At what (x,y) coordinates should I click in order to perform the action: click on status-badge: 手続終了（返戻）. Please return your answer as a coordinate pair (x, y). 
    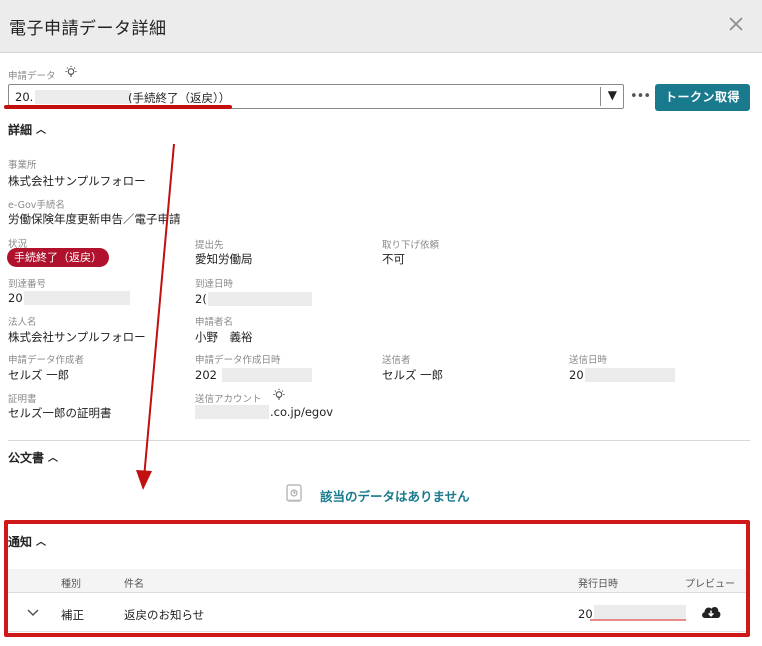
    Looking at the image, I should click on (58, 257).